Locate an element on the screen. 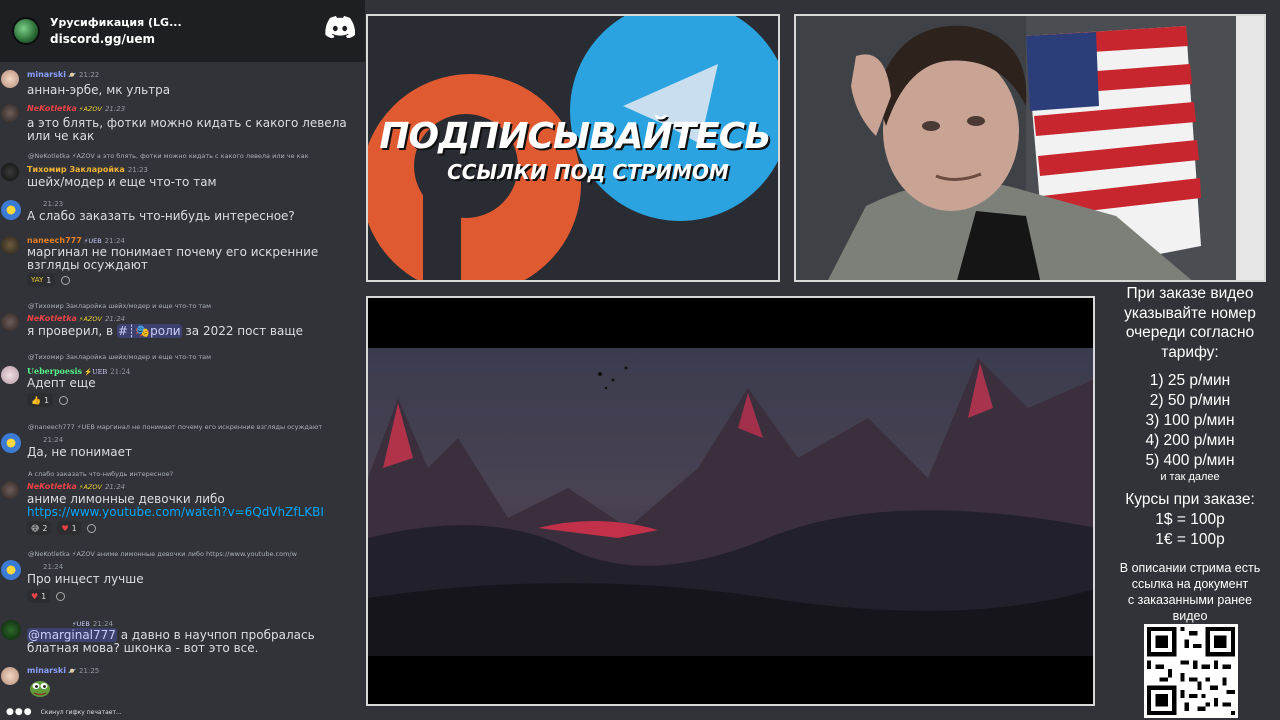 Image resolution: width=1280 pixels, height=720 pixels. server-avatar is located at coordinates (26, 31).